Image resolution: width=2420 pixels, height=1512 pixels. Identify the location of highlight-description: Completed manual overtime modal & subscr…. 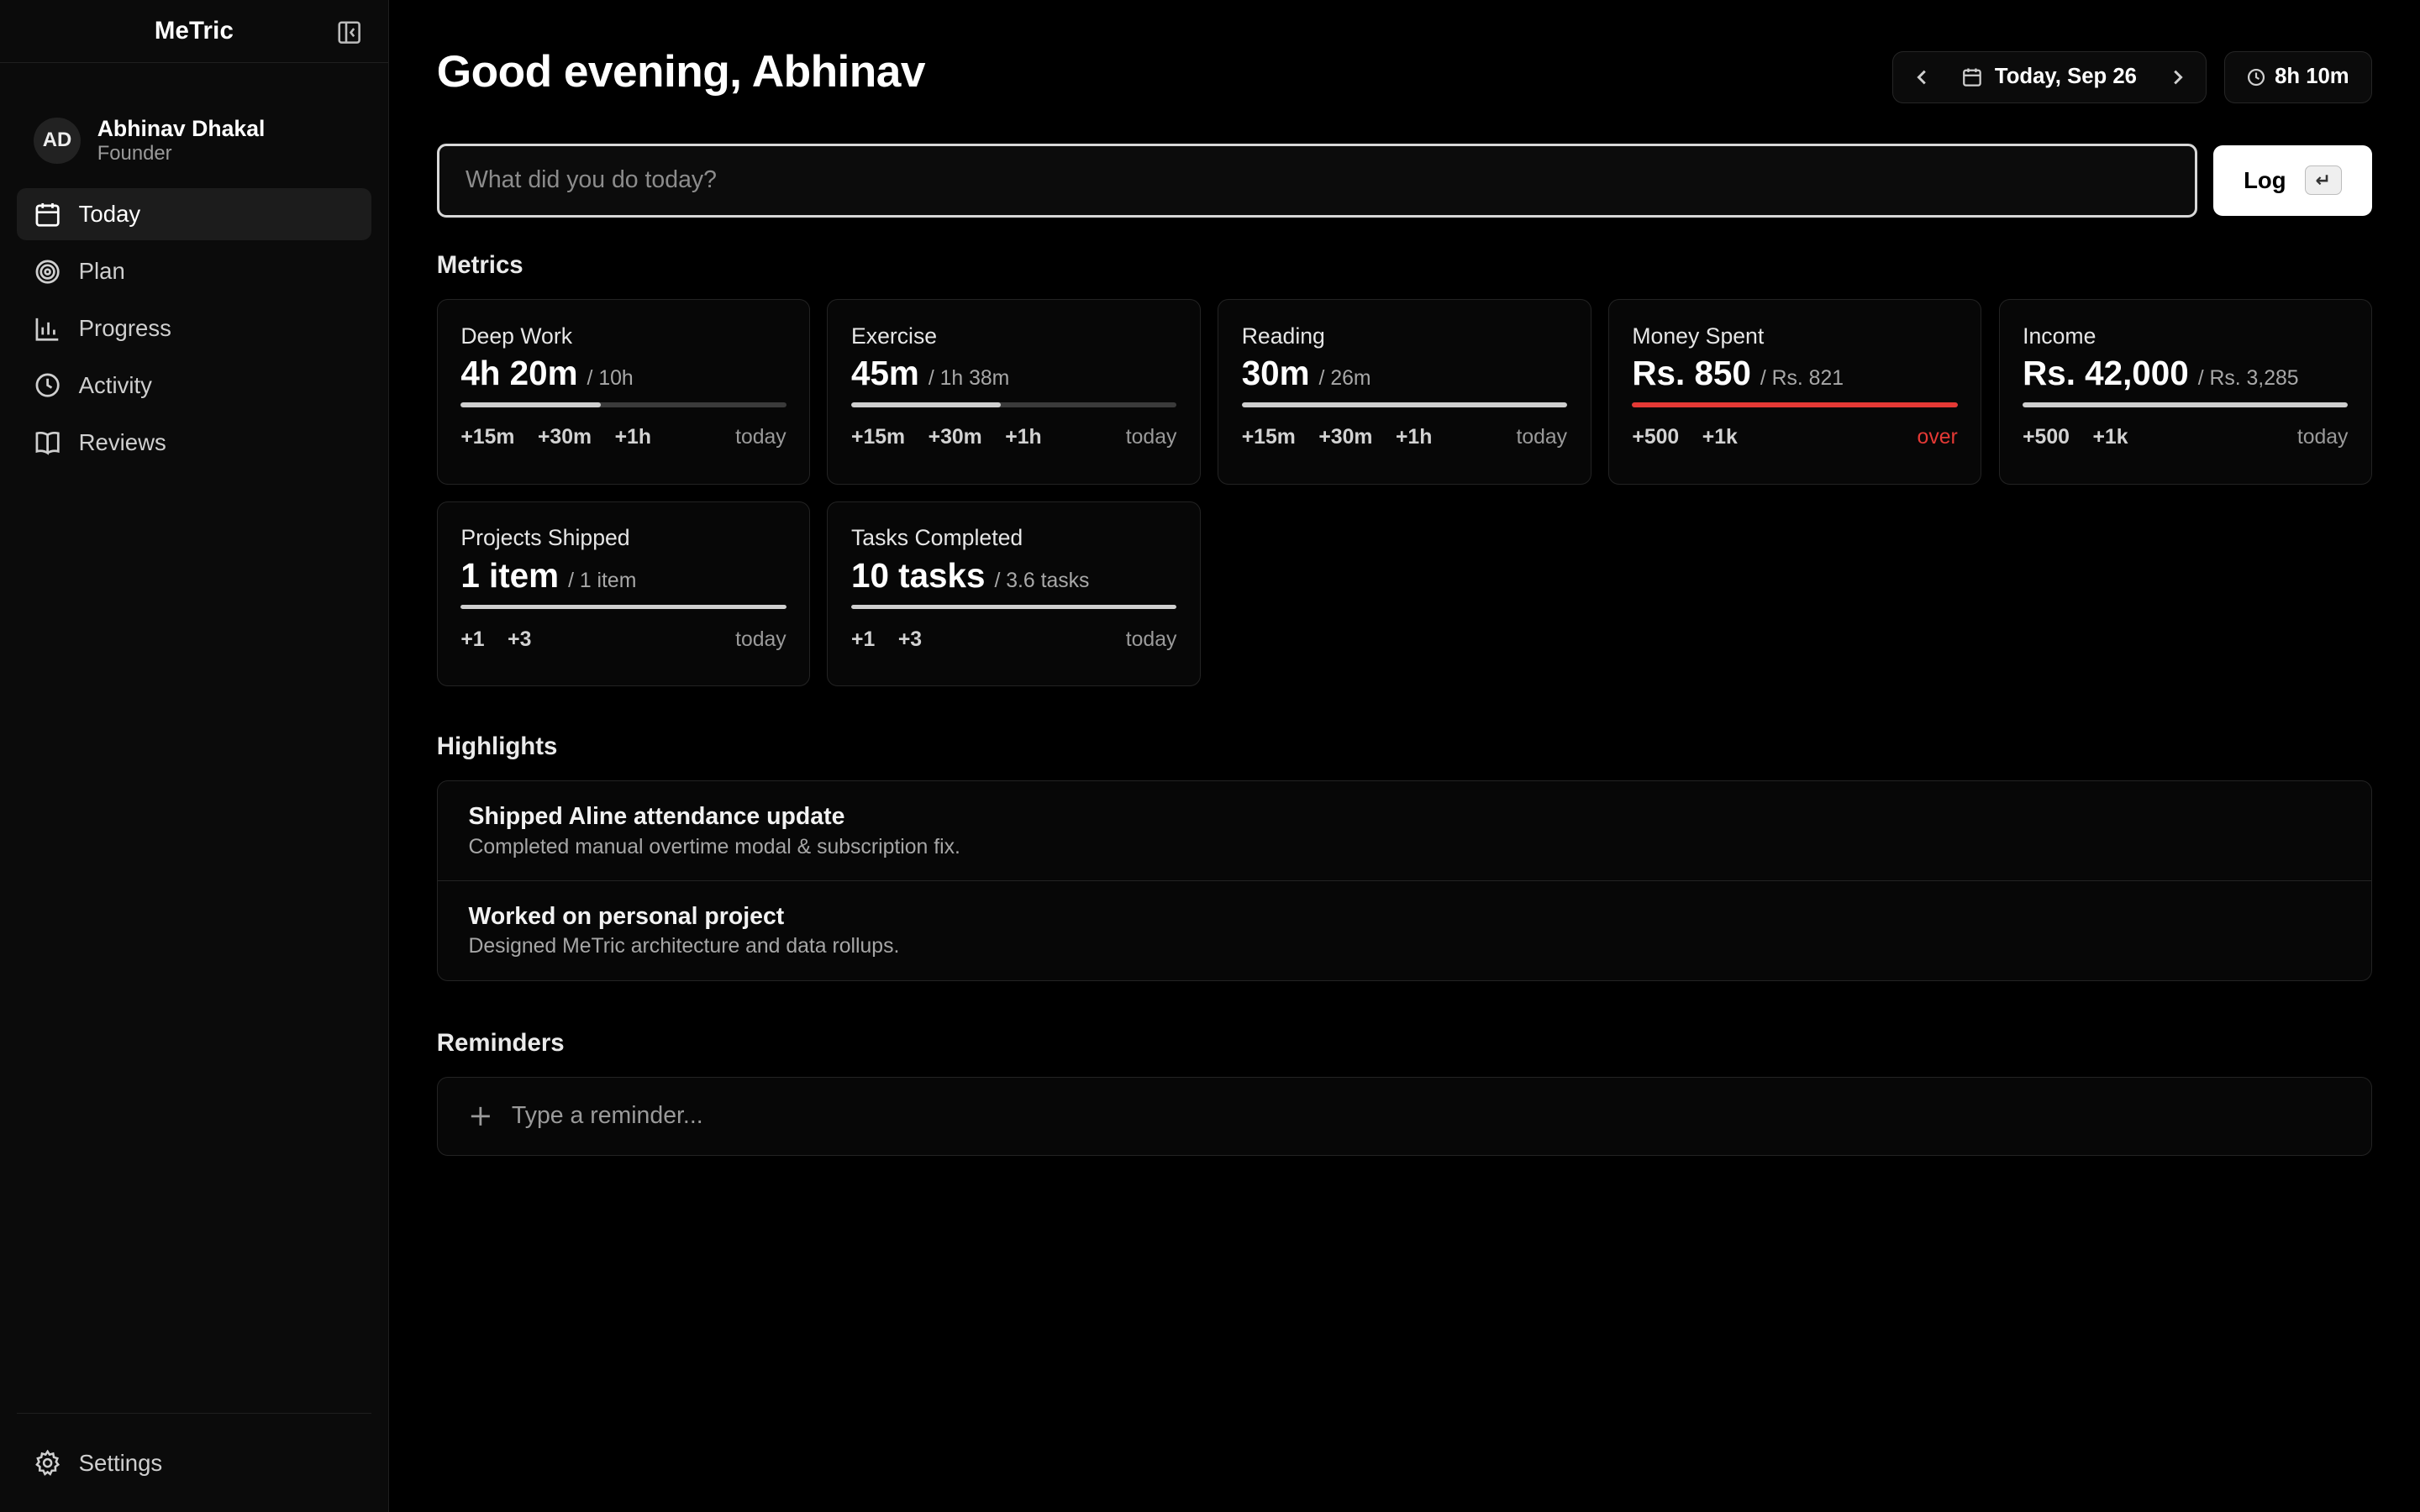
(714, 846).